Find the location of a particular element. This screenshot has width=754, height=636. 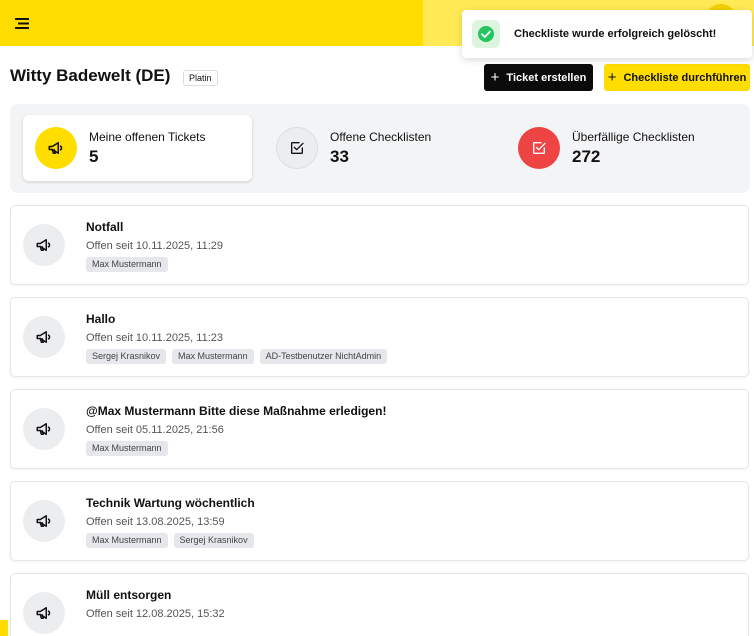

stat-label: Offene Checklisten is located at coordinates (381, 136).